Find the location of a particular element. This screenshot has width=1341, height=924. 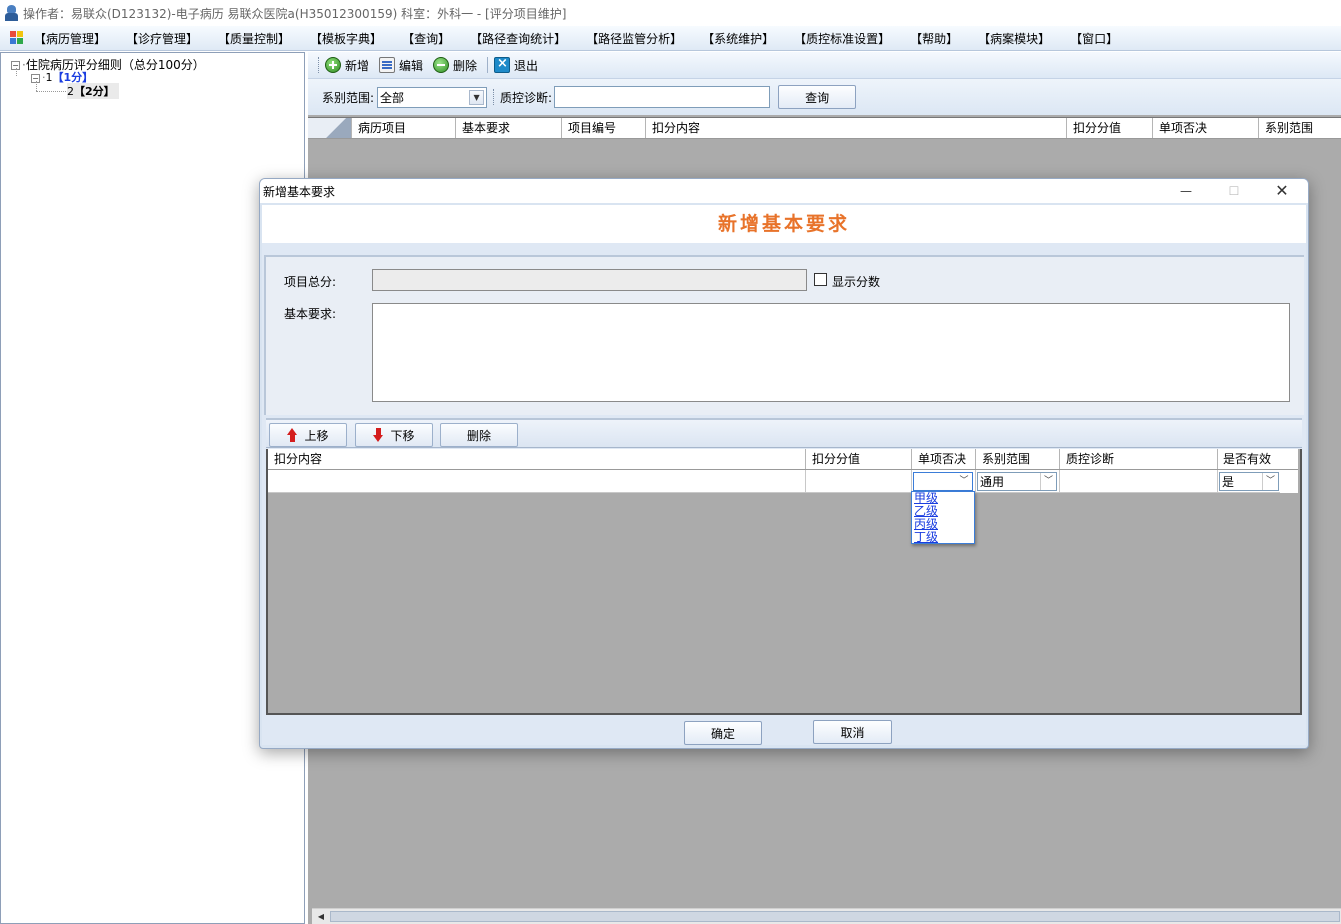

edit-button: 编辑 is located at coordinates (401, 65).